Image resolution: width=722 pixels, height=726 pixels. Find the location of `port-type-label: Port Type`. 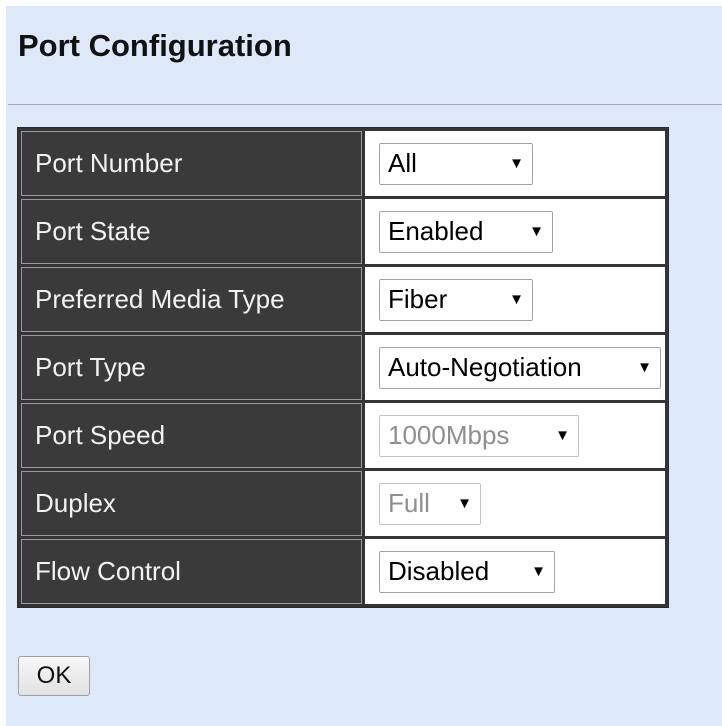

port-type-label: Port Type is located at coordinates (191, 367).